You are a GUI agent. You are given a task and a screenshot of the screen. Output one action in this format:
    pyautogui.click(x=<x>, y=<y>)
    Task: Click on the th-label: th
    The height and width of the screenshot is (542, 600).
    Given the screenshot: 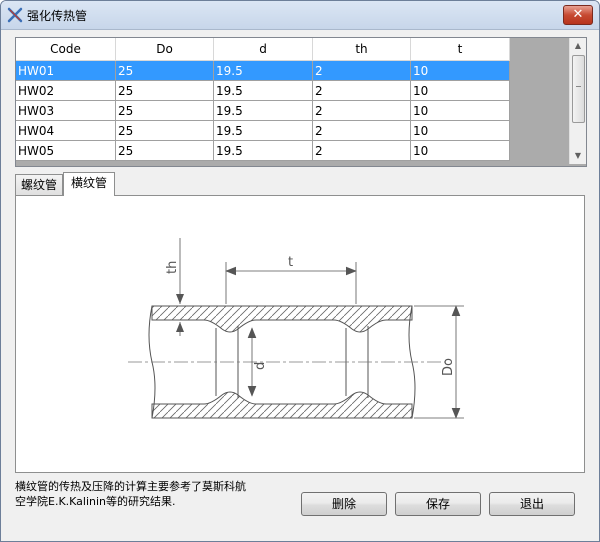 What is the action you would take?
    pyautogui.click(x=172, y=267)
    